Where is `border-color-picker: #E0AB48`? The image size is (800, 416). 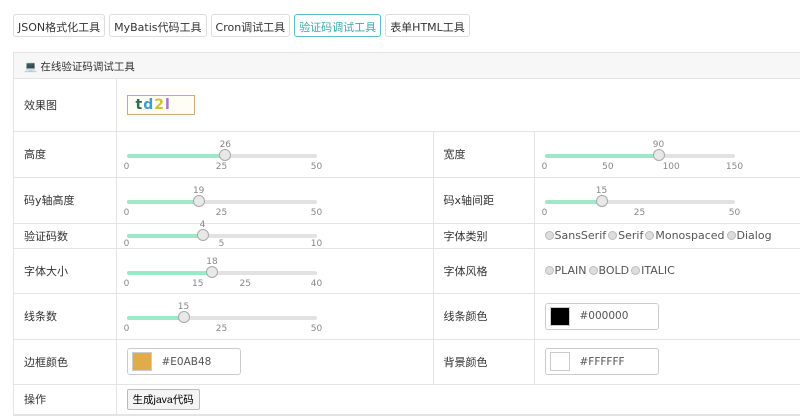 border-color-picker: #E0AB48 is located at coordinates (183, 361).